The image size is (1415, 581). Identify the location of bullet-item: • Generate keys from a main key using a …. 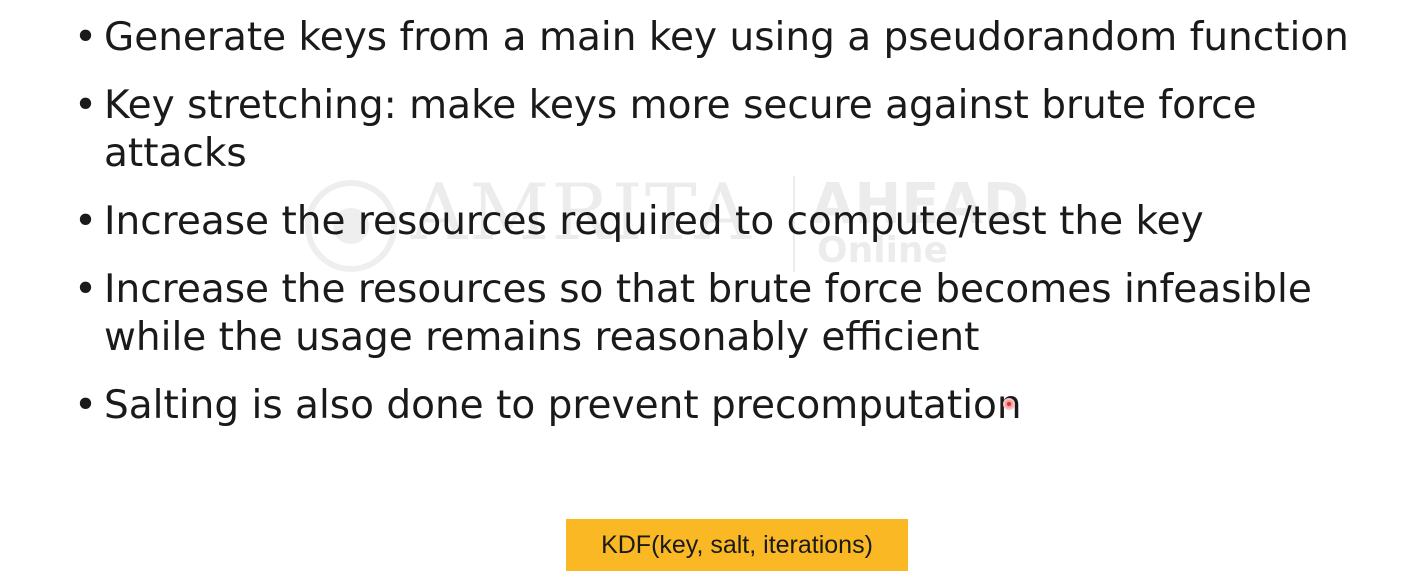
(737, 38).